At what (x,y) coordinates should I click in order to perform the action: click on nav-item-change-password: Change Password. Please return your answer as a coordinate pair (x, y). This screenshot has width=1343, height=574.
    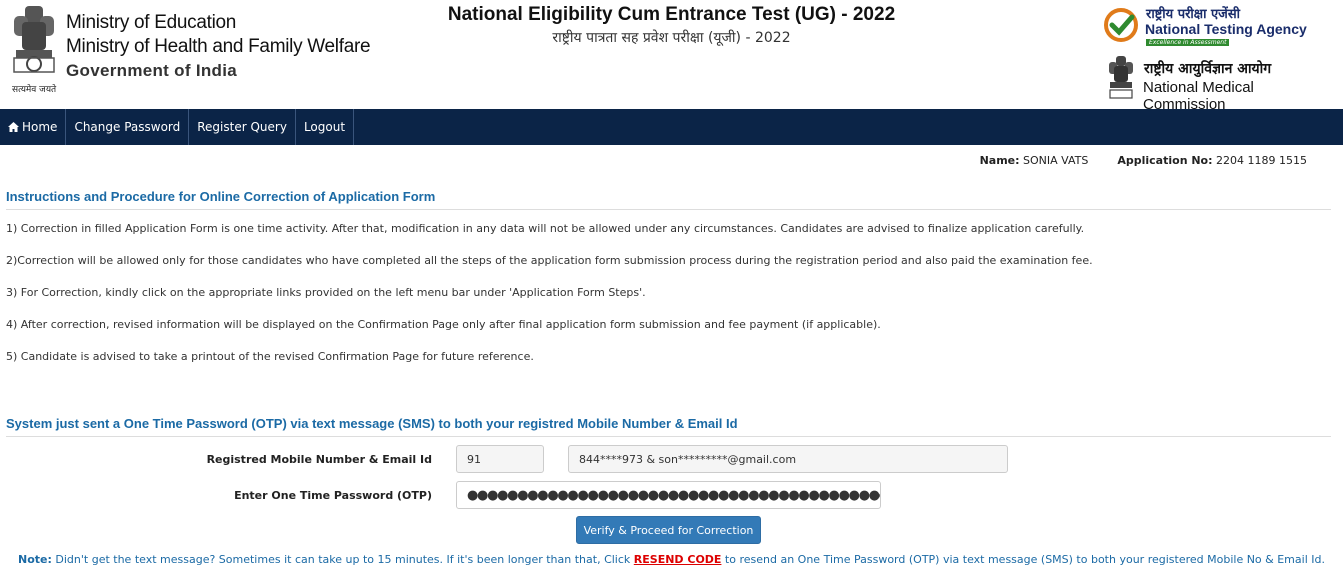
    Looking at the image, I should click on (128, 127).